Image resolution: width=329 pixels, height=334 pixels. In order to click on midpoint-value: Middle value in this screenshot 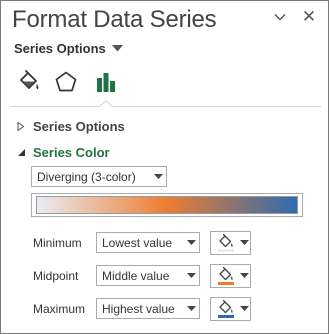, I will do `click(136, 275)`.